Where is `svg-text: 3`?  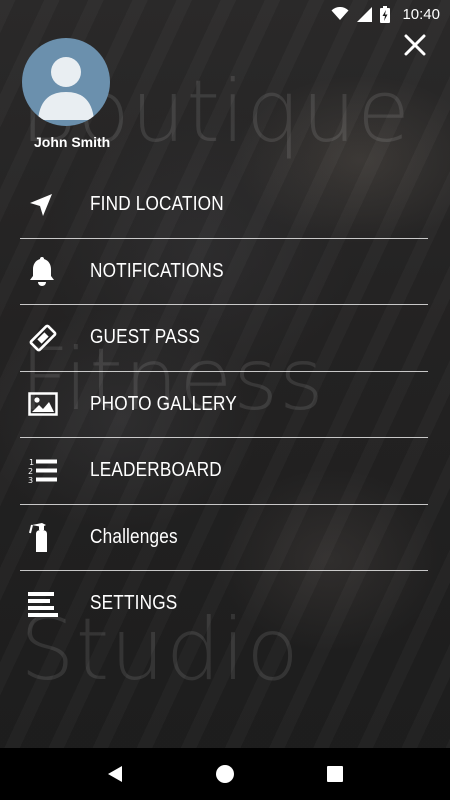 svg-text: 3 is located at coordinates (30, 480).